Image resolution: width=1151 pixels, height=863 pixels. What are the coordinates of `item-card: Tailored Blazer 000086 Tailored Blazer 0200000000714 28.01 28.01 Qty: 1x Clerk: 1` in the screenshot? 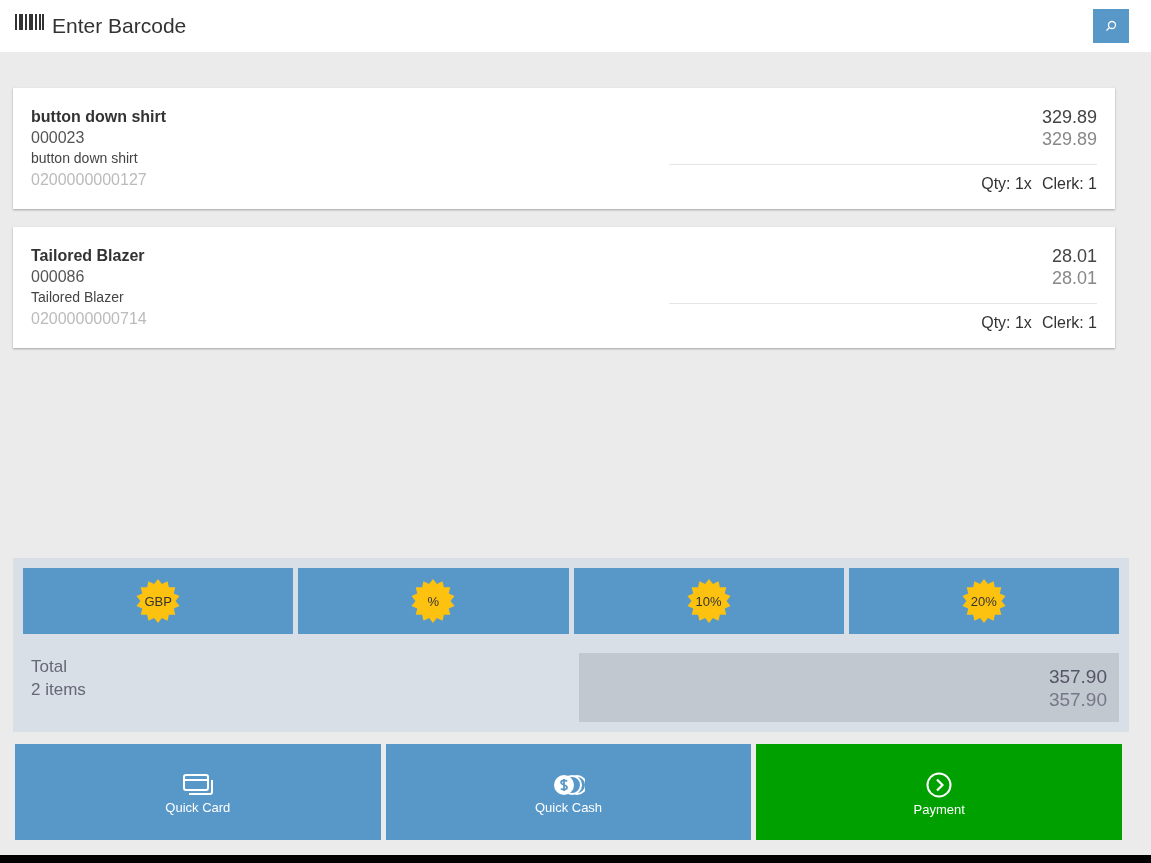 It's located at (564, 287).